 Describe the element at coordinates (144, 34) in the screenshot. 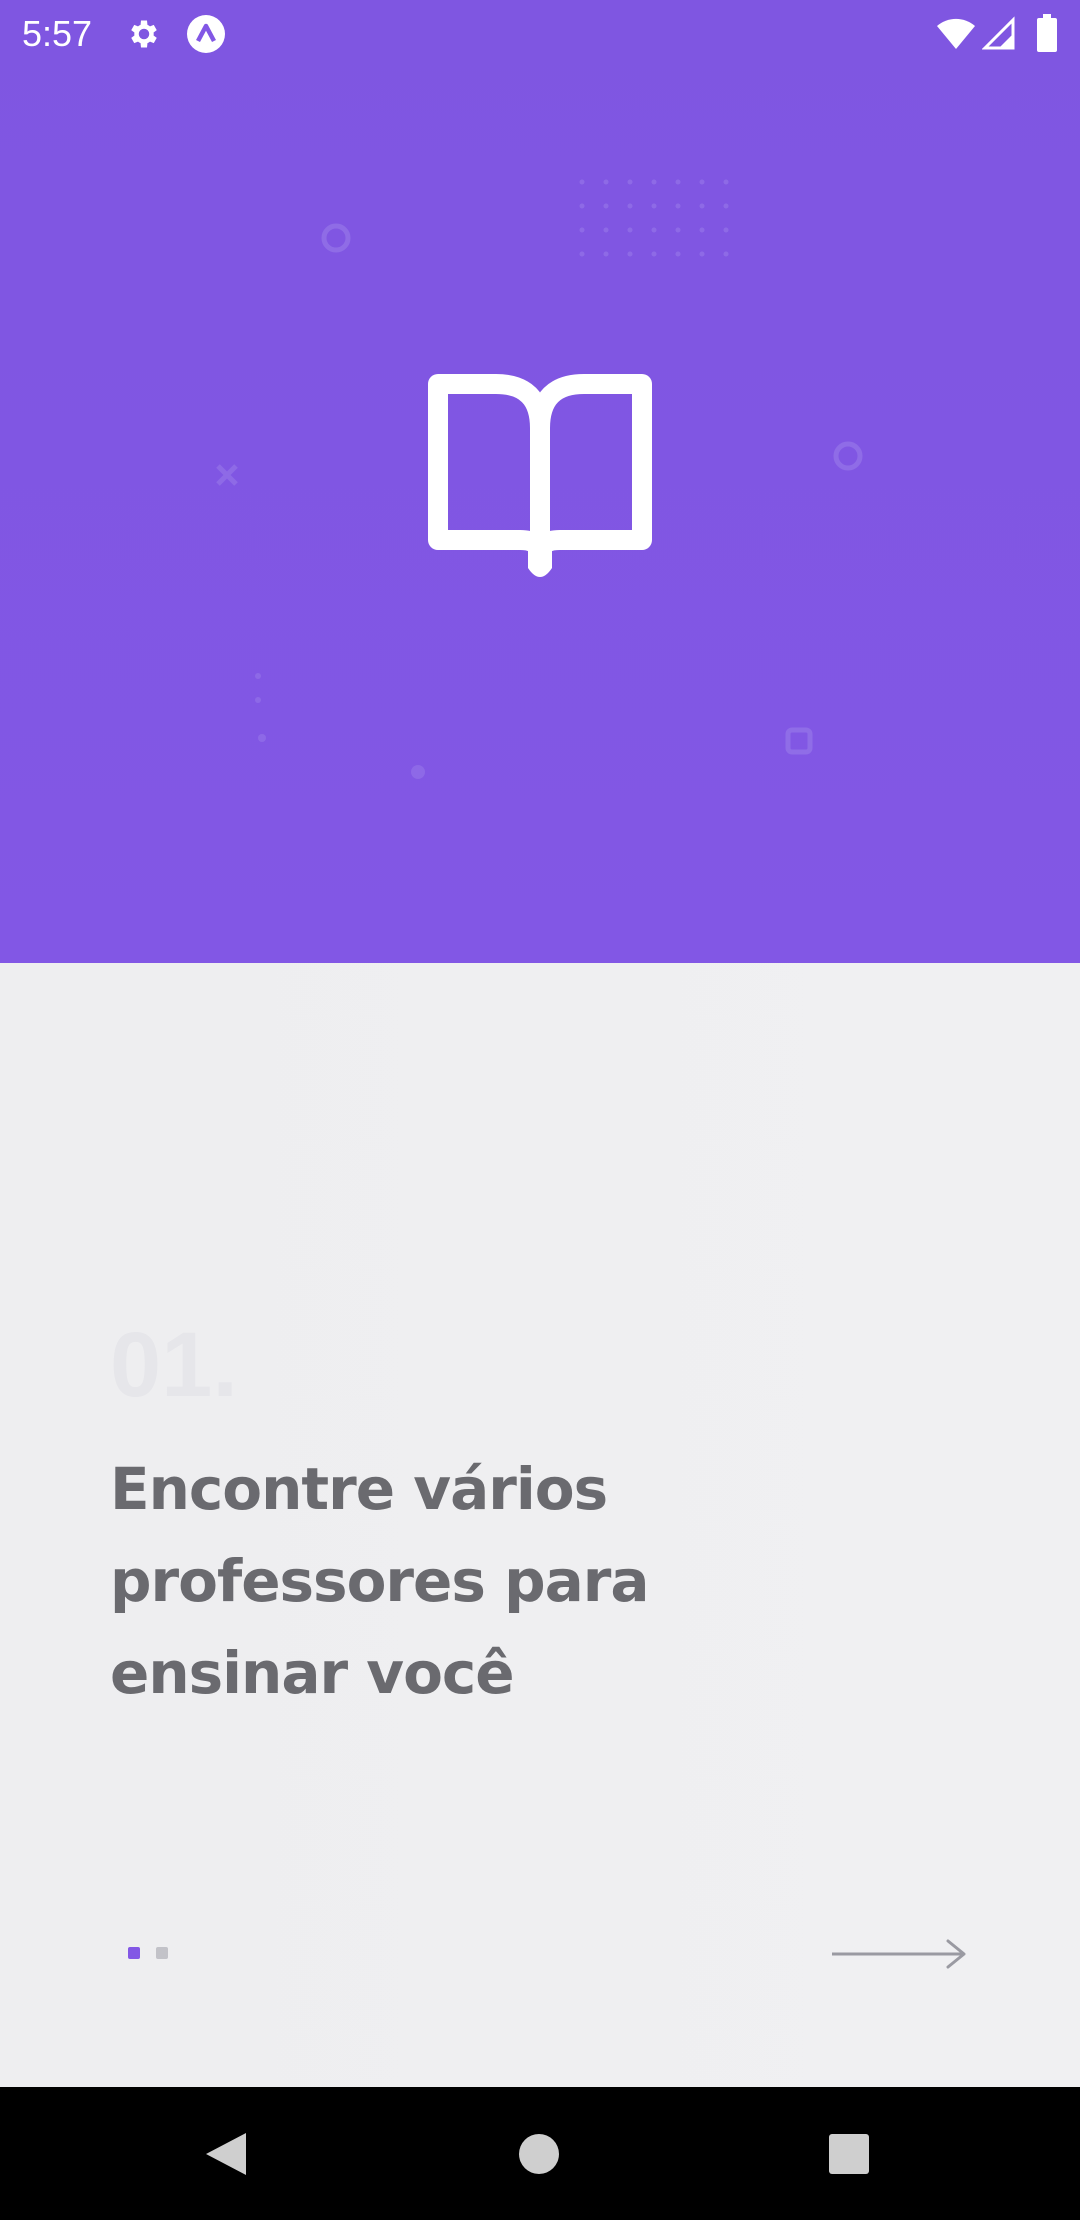

I see `gear-icon` at that location.